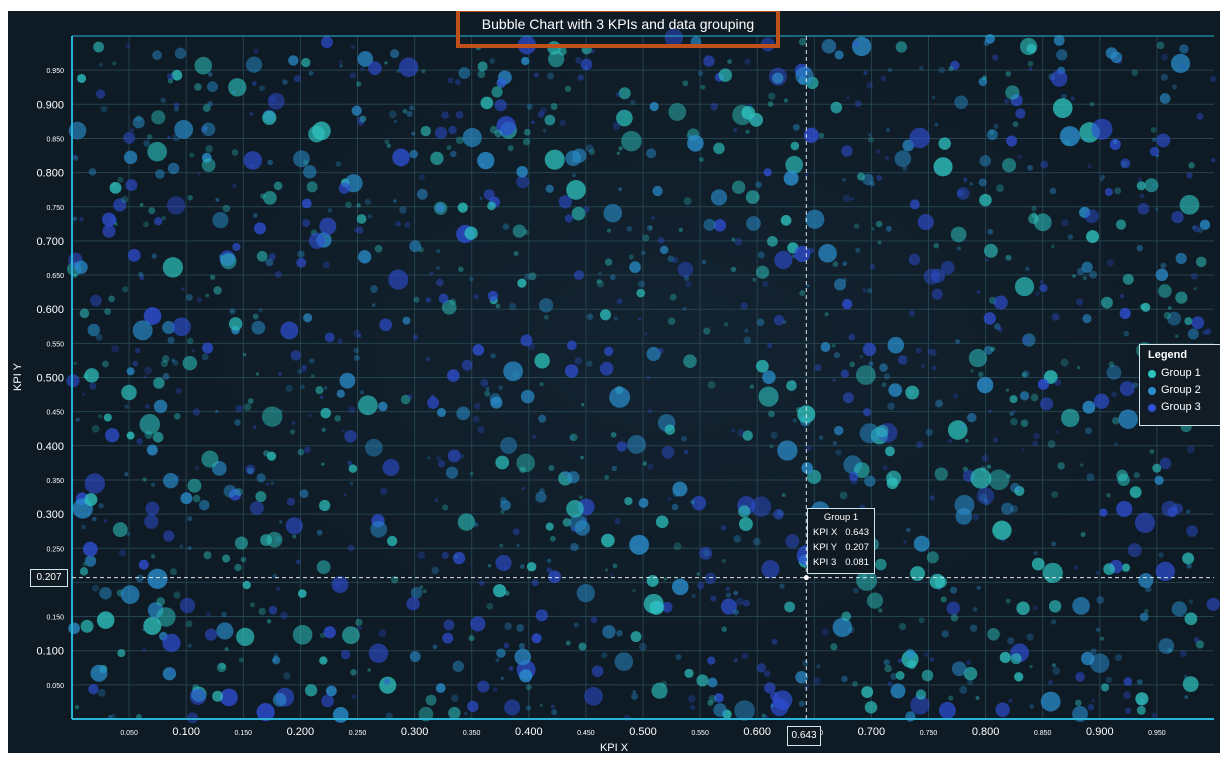 Image resolution: width=1226 pixels, height=763 pixels. I want to click on legend-swatch, so click(1152, 390).